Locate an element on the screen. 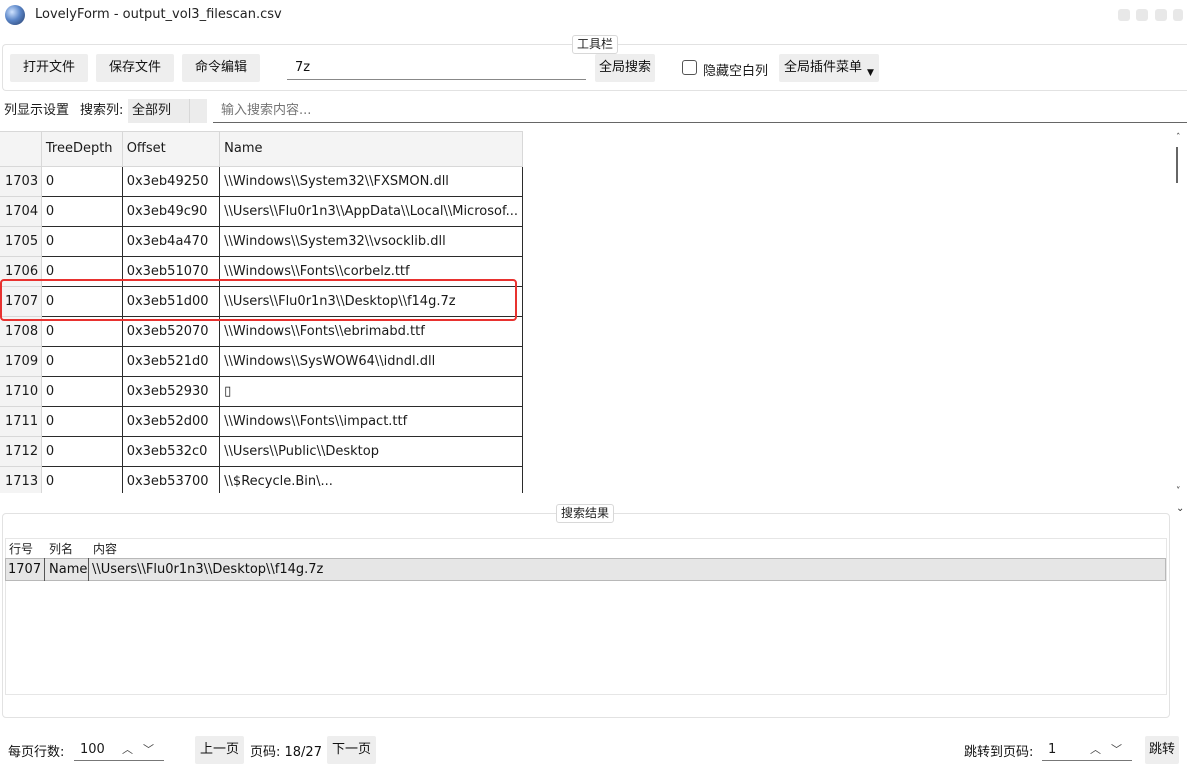 Image resolution: width=1187 pixels, height=775 pixels. cell-offset: 0x3eb51d00 is located at coordinates (171, 301).